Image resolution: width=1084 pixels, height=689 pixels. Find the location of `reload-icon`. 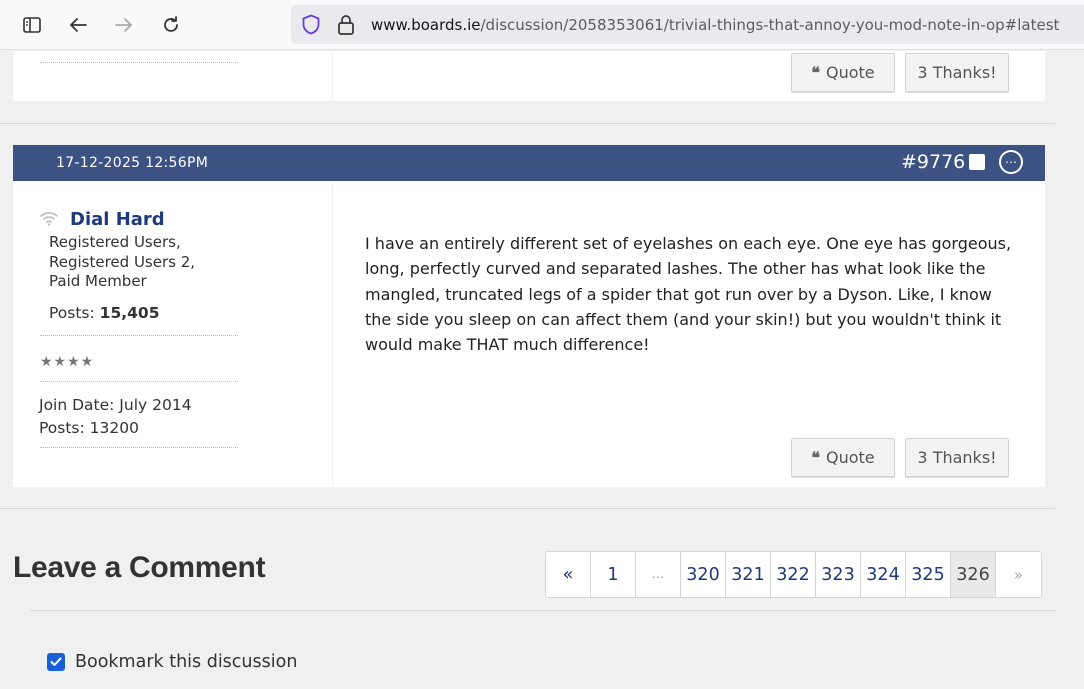

reload-icon is located at coordinates (171, 25).